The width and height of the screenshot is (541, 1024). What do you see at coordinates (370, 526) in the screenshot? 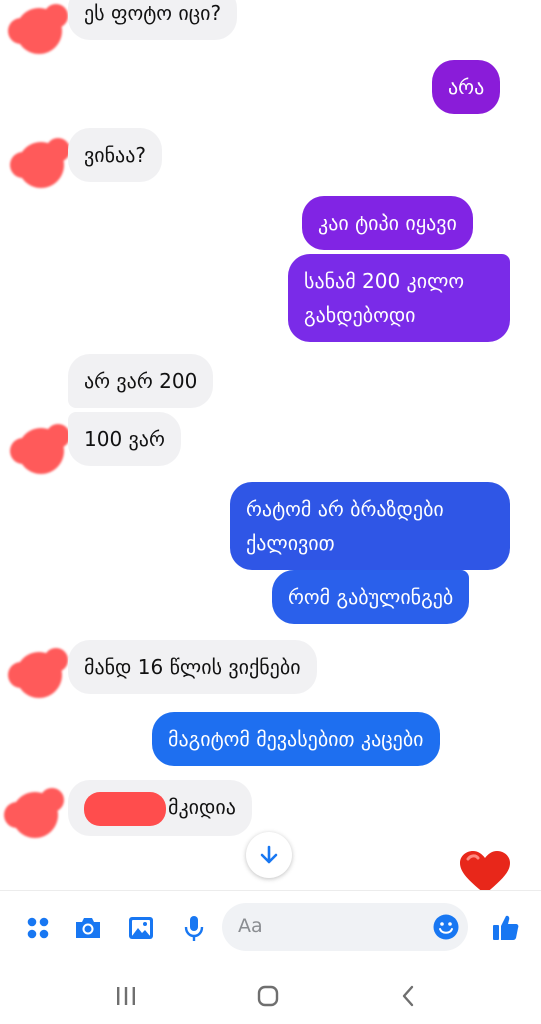
I see `outgoing-message: რატომ არ ბრაზდები ქალივით` at bounding box center [370, 526].